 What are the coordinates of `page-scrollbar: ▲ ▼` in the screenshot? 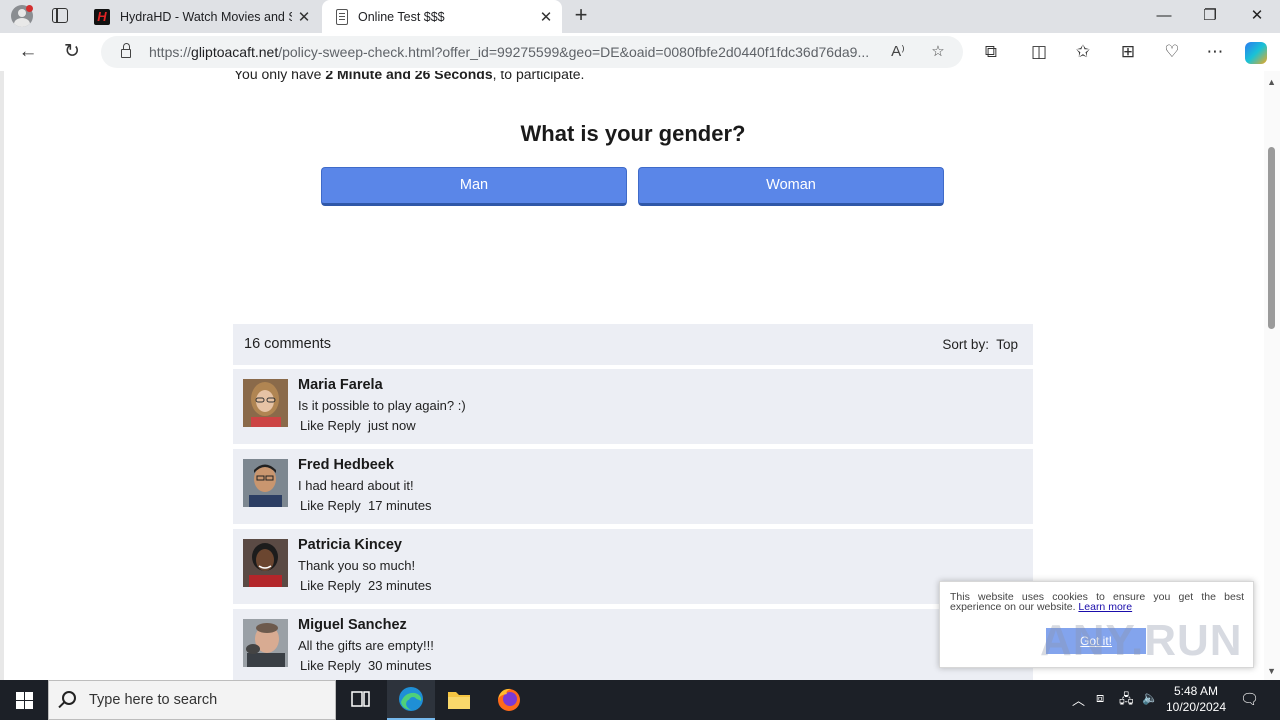 It's located at (1272, 375).